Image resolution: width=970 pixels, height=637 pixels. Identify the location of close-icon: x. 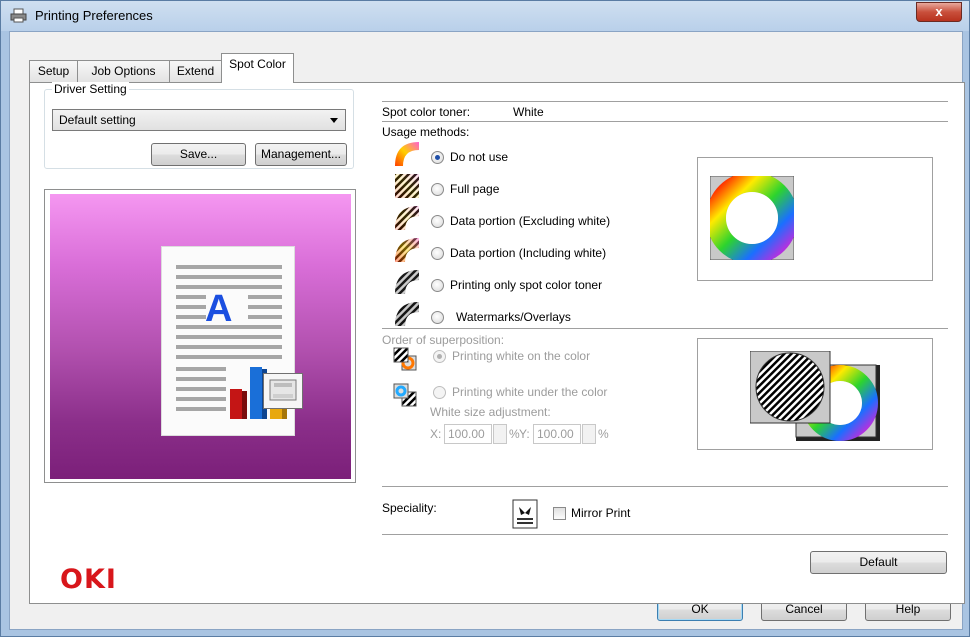
(939, 11).